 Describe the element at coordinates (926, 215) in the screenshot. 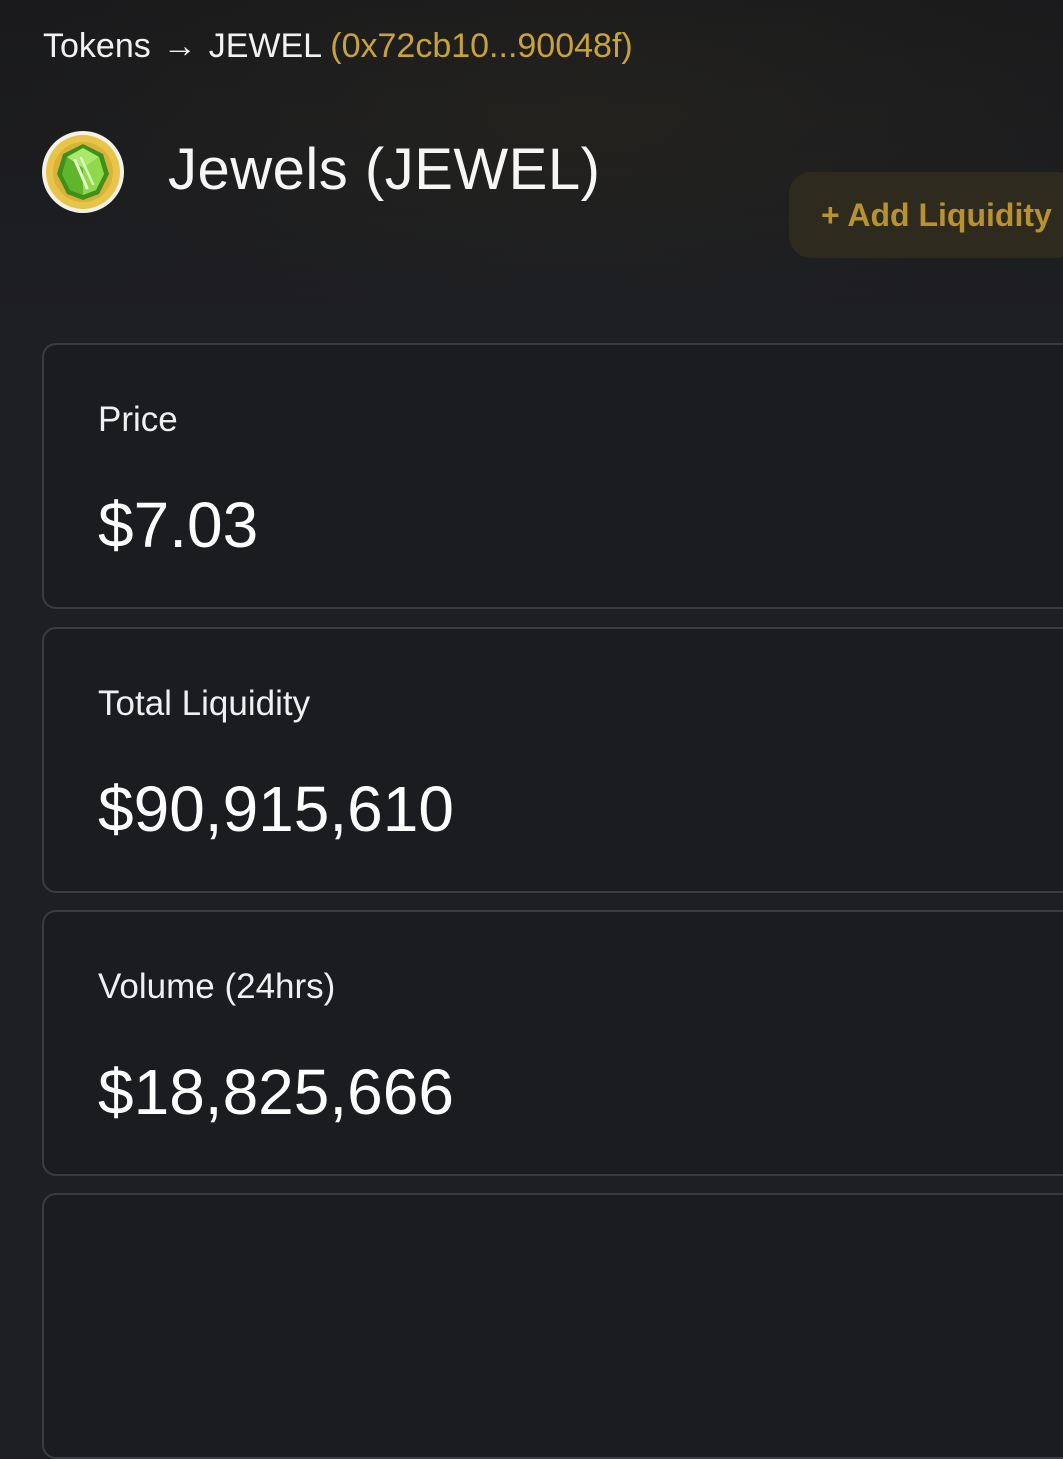

I see `add-liquidity-button: + Add Liquidity` at that location.